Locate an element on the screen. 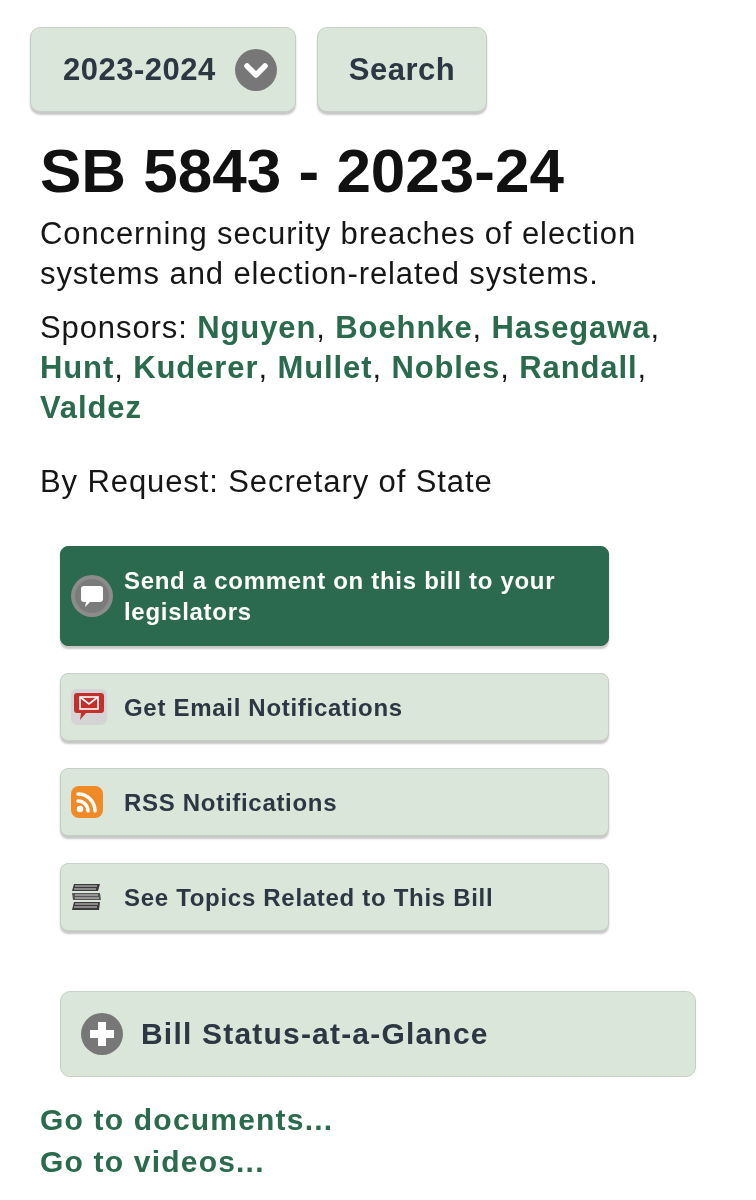  sponsor-link: Boehnke is located at coordinates (404, 327).